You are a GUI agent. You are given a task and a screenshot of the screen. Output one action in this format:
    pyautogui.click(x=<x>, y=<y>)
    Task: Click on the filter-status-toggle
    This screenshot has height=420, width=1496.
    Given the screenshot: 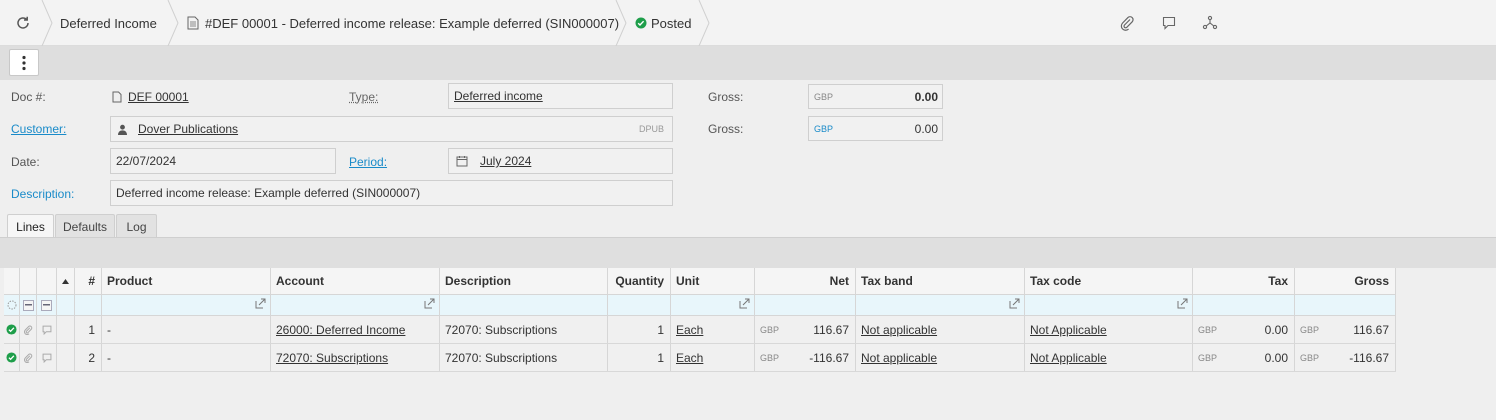 What is the action you would take?
    pyautogui.click(x=12, y=305)
    